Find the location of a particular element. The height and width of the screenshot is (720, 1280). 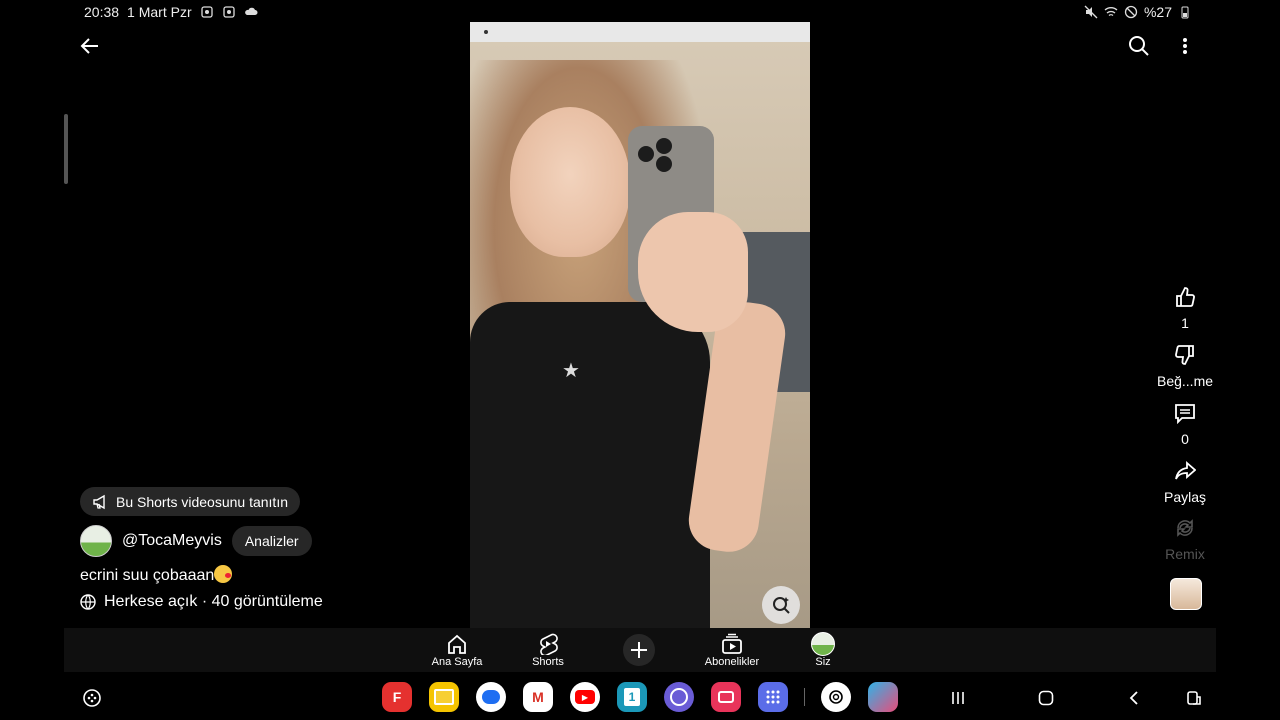

subscriptions-icon is located at coordinates (732, 643).